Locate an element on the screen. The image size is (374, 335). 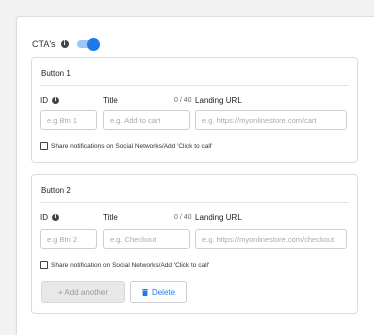
cta-header: CTA's i is located at coordinates (66, 44).